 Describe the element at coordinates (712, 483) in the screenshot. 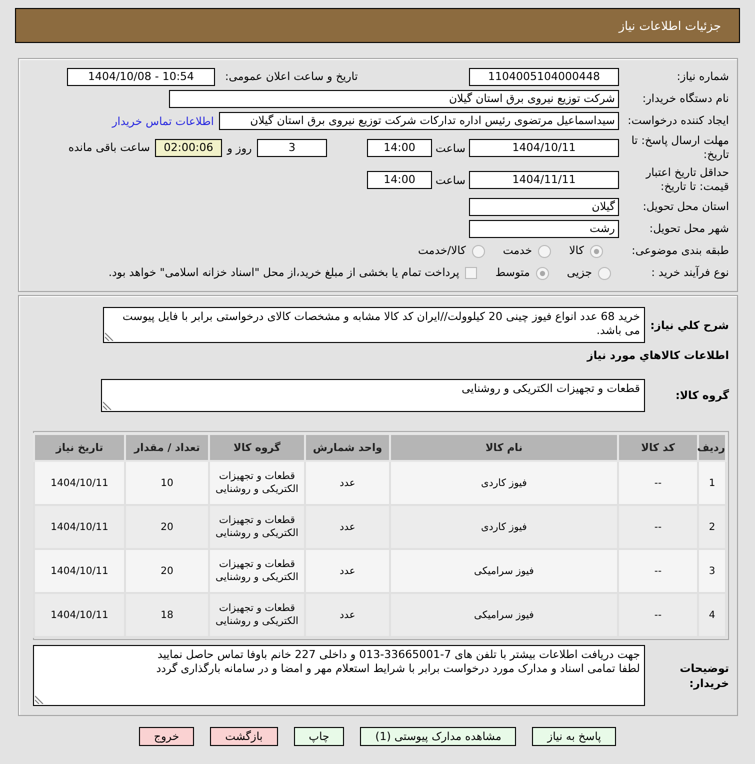

I see `table-cell: 1` at that location.